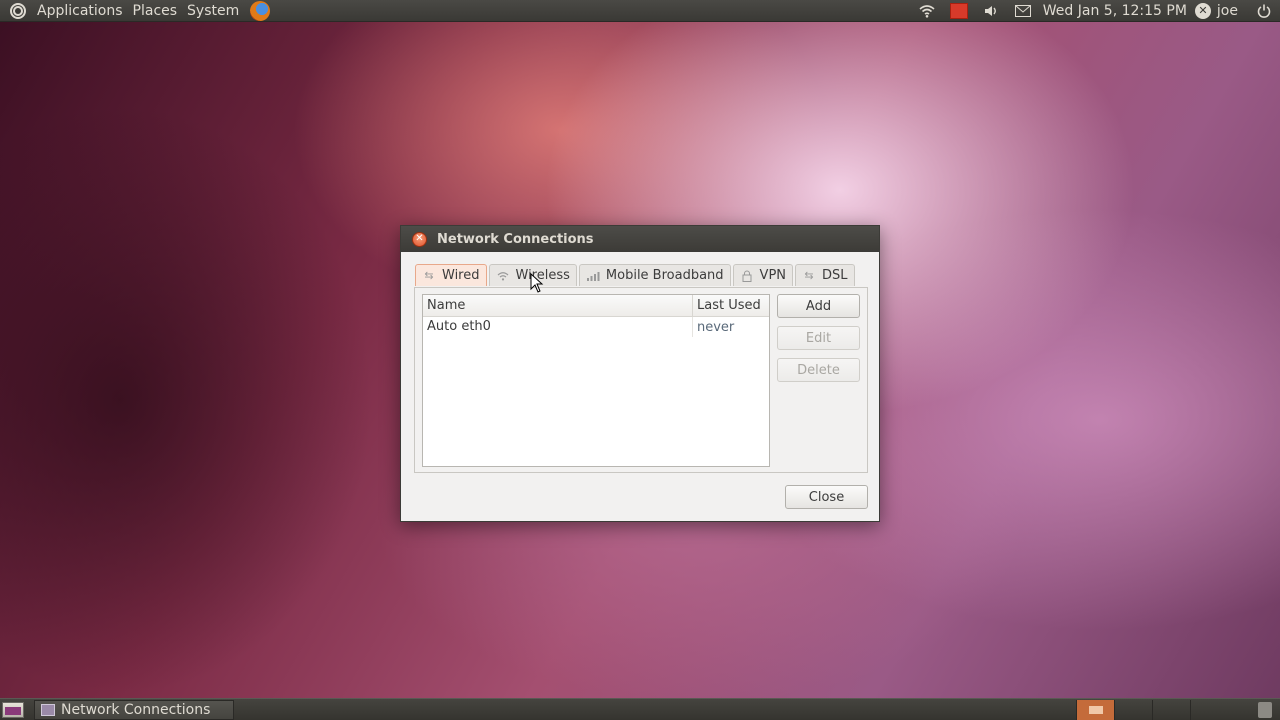  What do you see at coordinates (835, 275) in the screenshot?
I see `tab-dsl-label: DSL` at bounding box center [835, 275].